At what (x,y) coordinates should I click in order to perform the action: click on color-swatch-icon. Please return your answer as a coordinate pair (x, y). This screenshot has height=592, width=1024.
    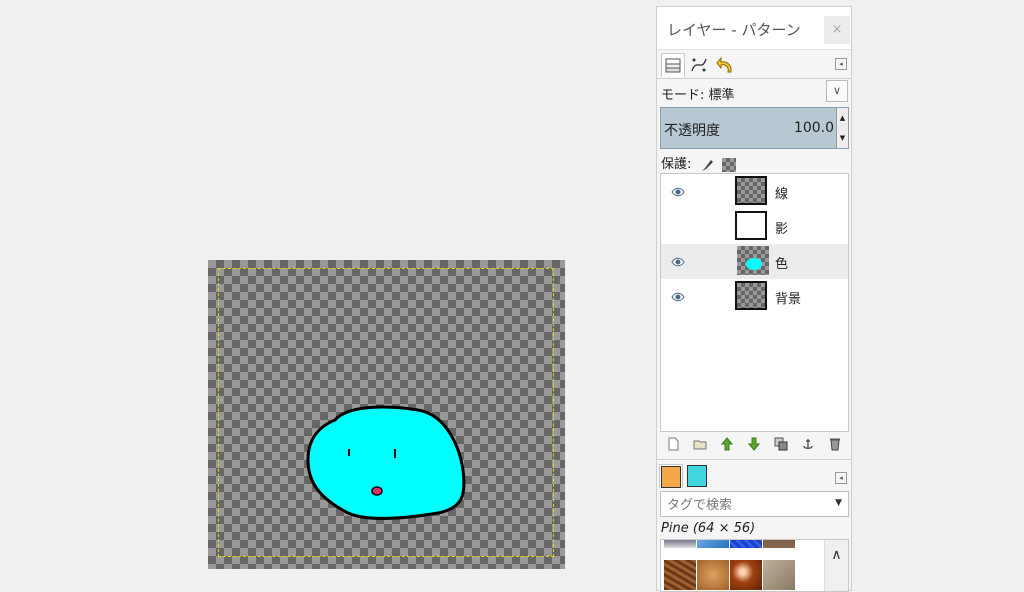
    Looking at the image, I should click on (697, 476).